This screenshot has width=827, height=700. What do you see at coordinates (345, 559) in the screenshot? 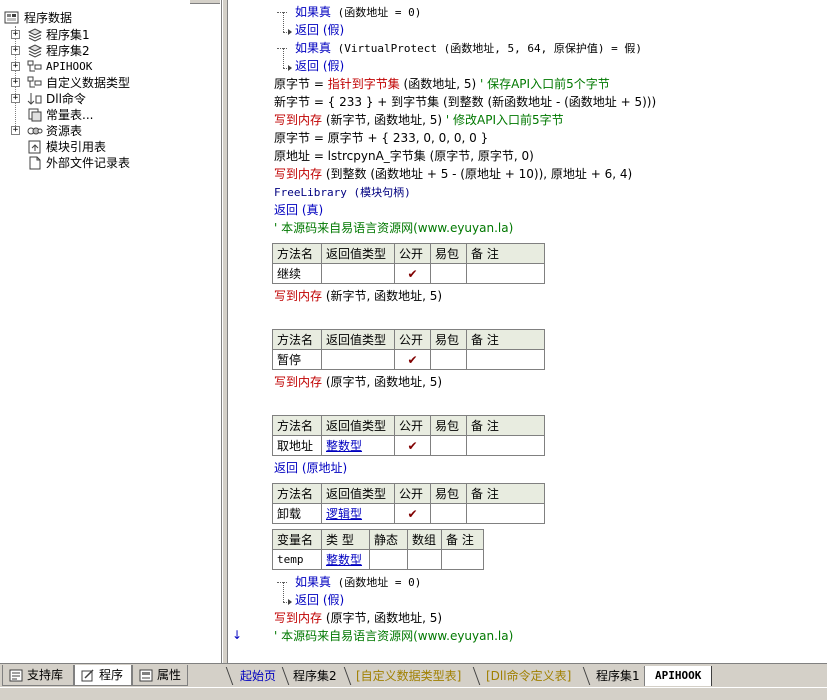
I see `variable-type-cell: 整数型` at bounding box center [345, 559].